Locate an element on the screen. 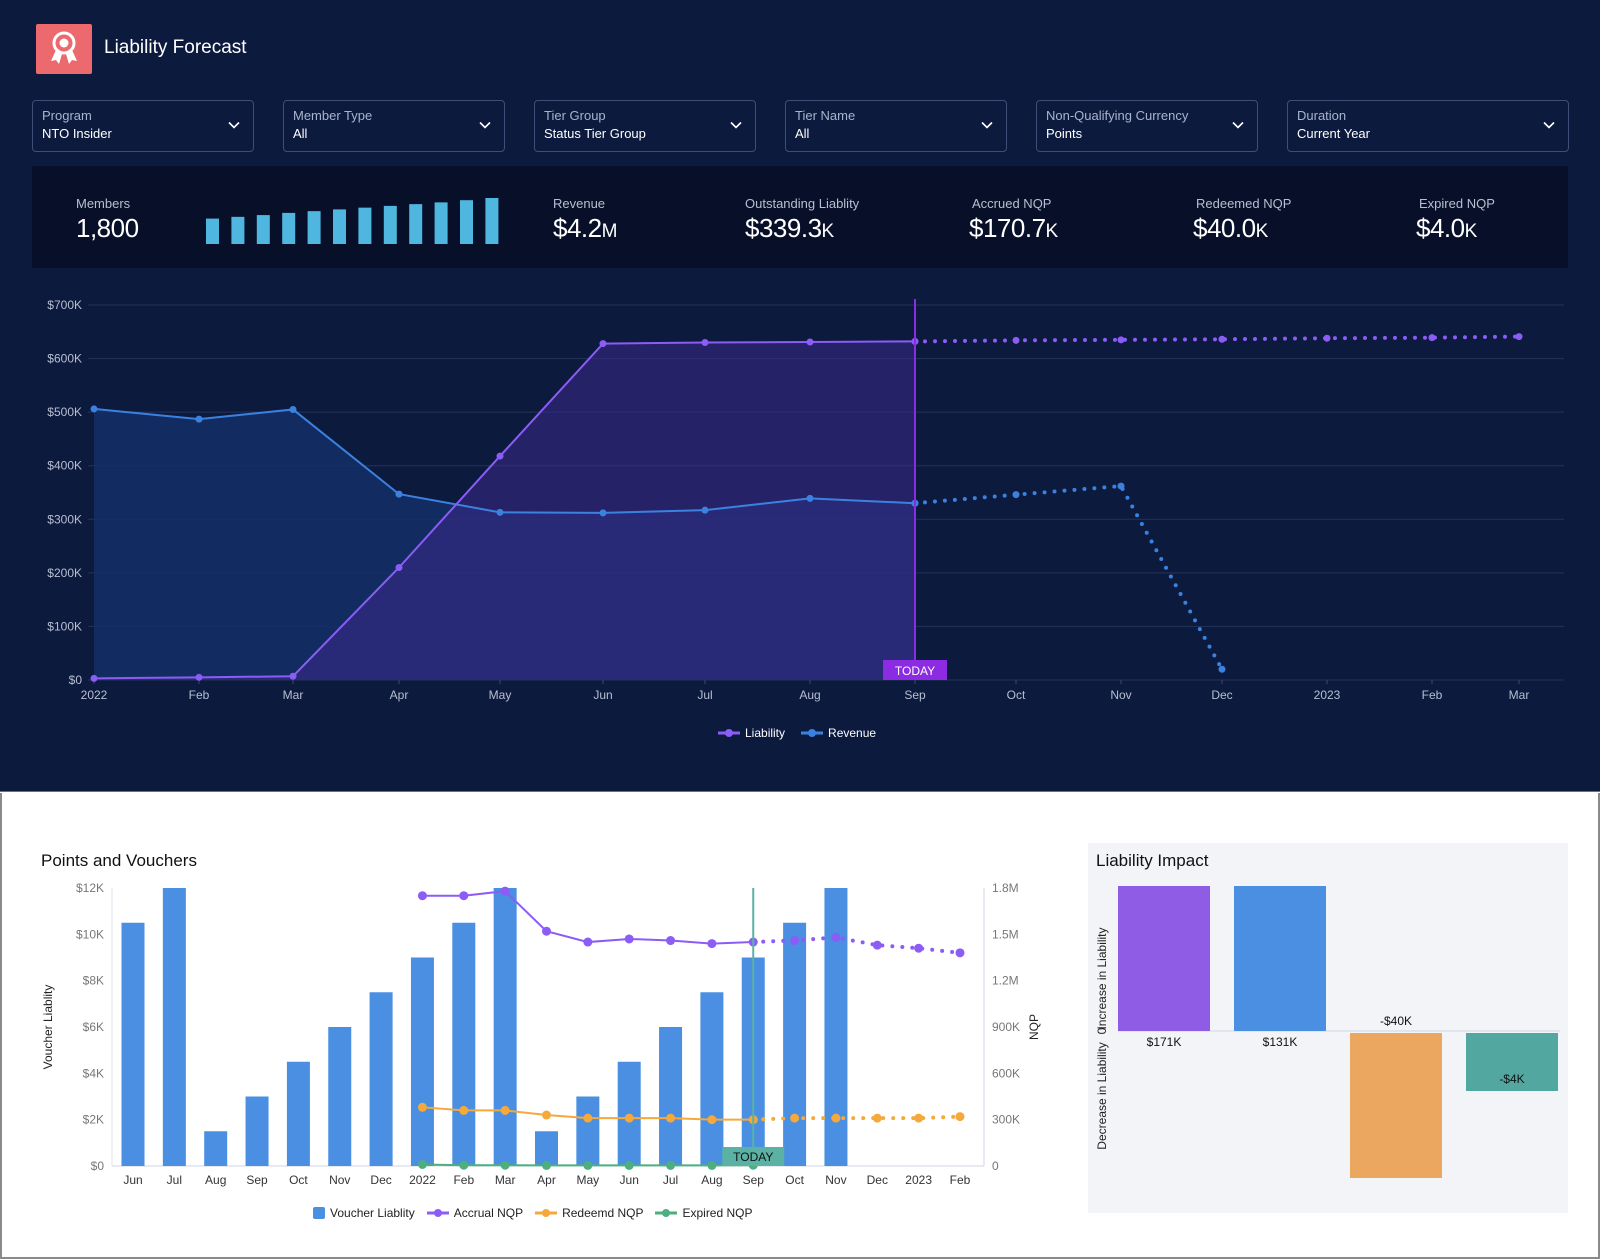  filter-duration: Duration Current Year is located at coordinates (1428, 126).